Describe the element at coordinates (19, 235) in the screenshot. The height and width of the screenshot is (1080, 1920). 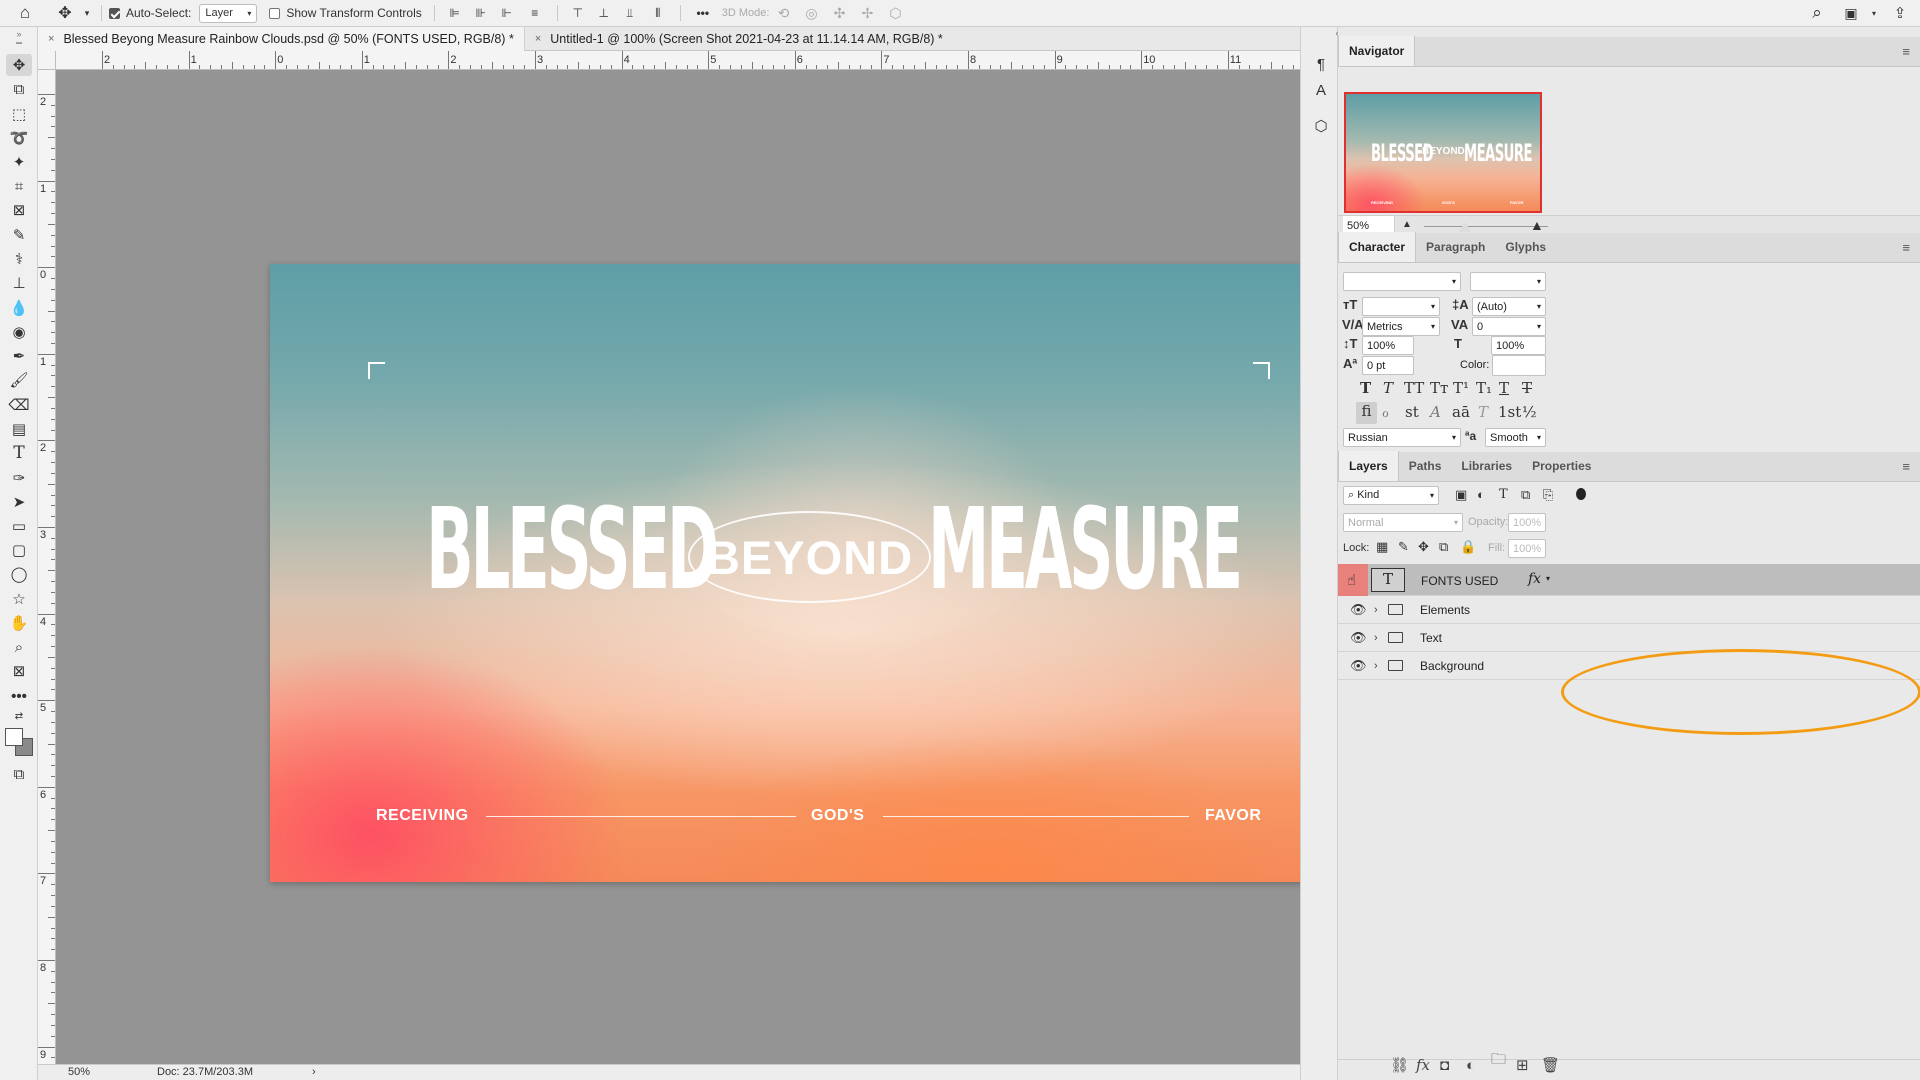
I see `eyedropper-tool-icon: ✎` at that location.